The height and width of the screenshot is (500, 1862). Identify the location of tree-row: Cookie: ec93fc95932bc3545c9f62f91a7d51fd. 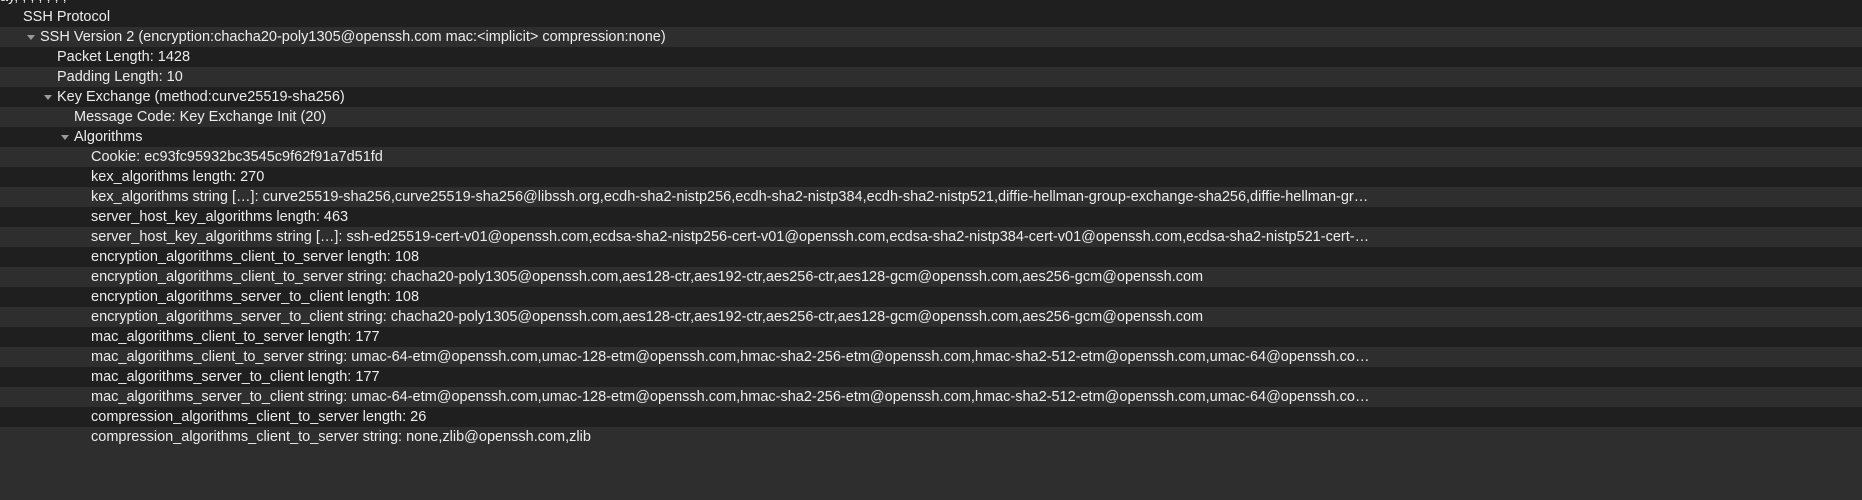
(931, 157).